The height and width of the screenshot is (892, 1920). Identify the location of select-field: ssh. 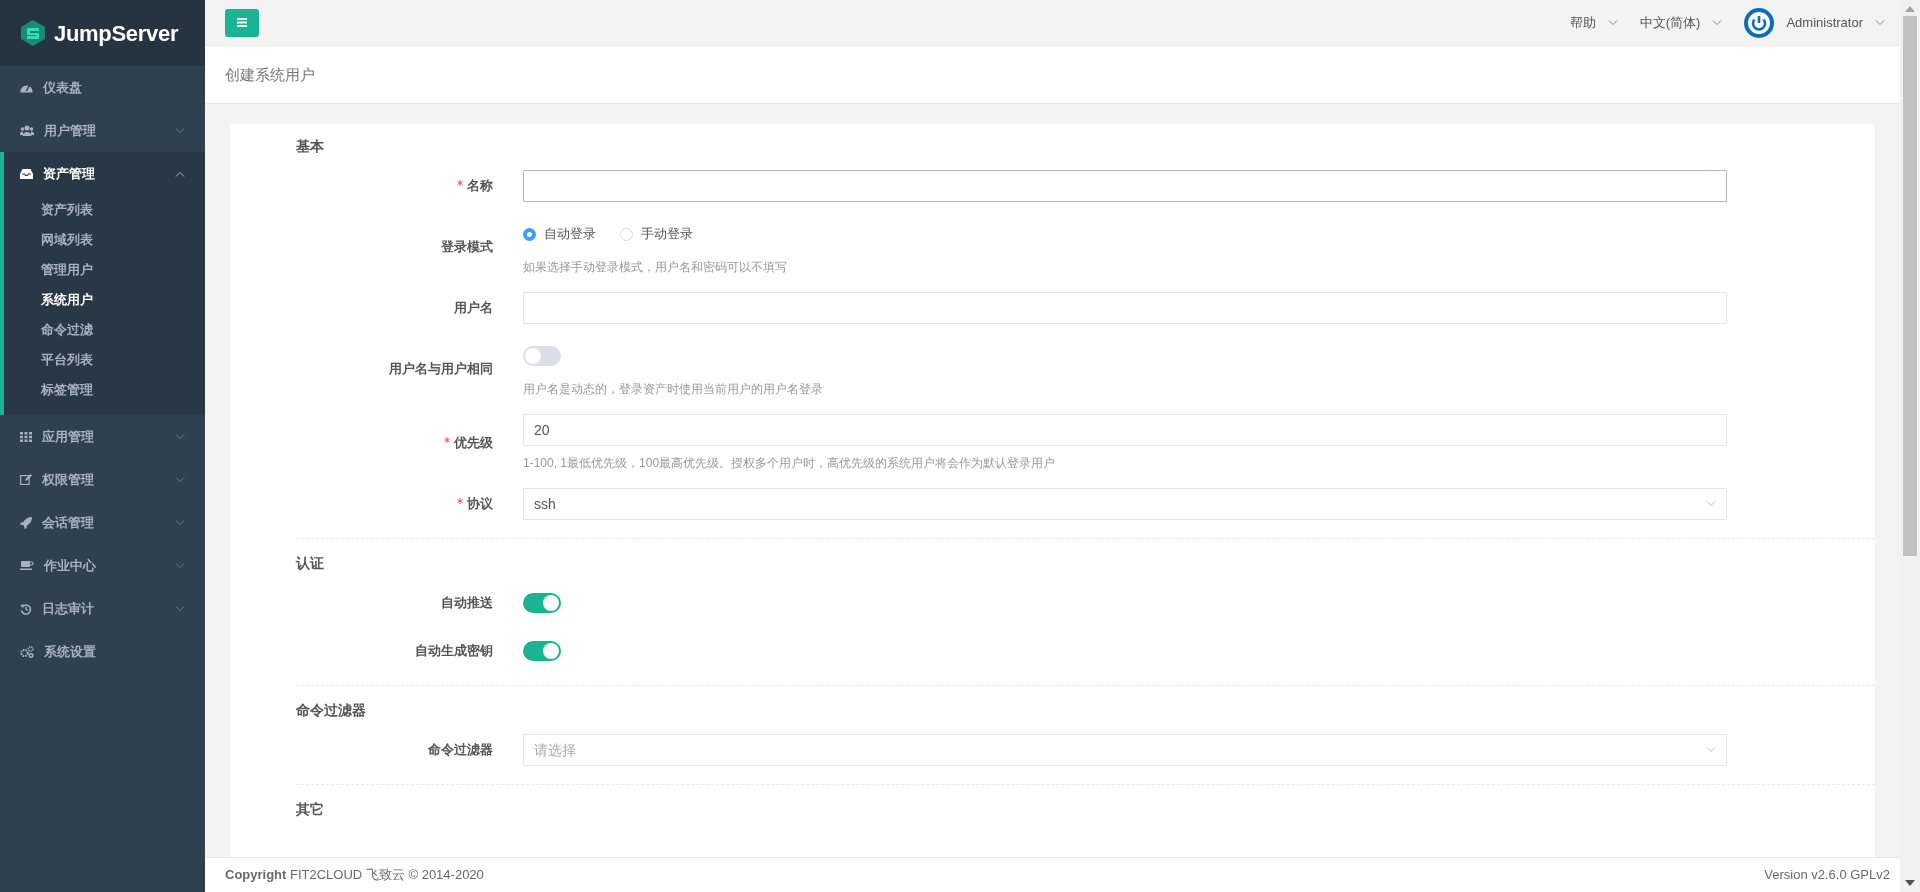
(1125, 504).